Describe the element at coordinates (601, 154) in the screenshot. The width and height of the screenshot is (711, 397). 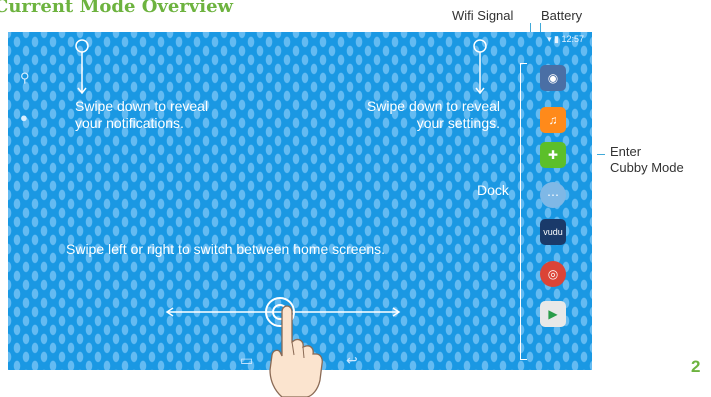
I see `cubby-callout-line` at that location.